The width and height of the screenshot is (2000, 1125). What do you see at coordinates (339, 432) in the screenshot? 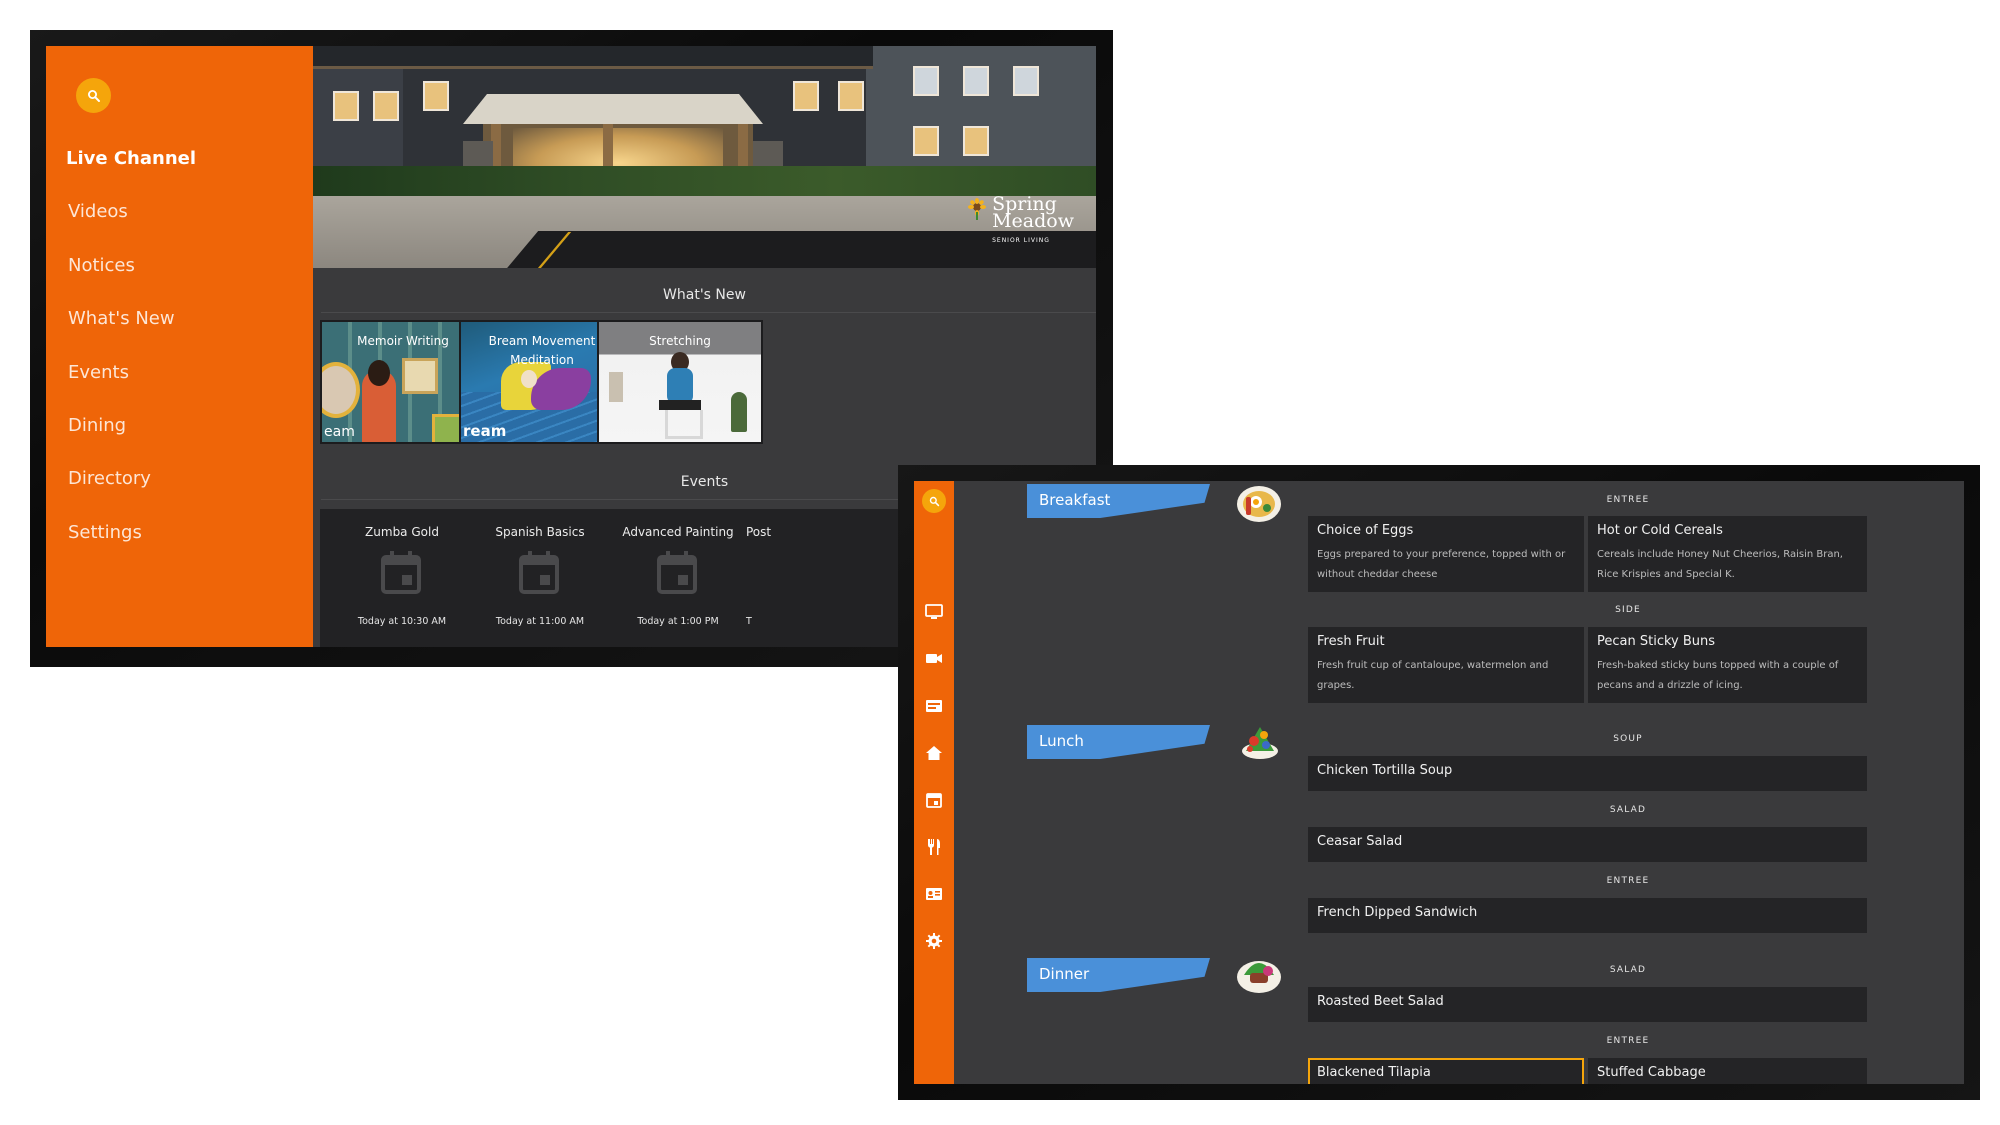
I see `thumbnail-overlay-text: eam` at bounding box center [339, 432].